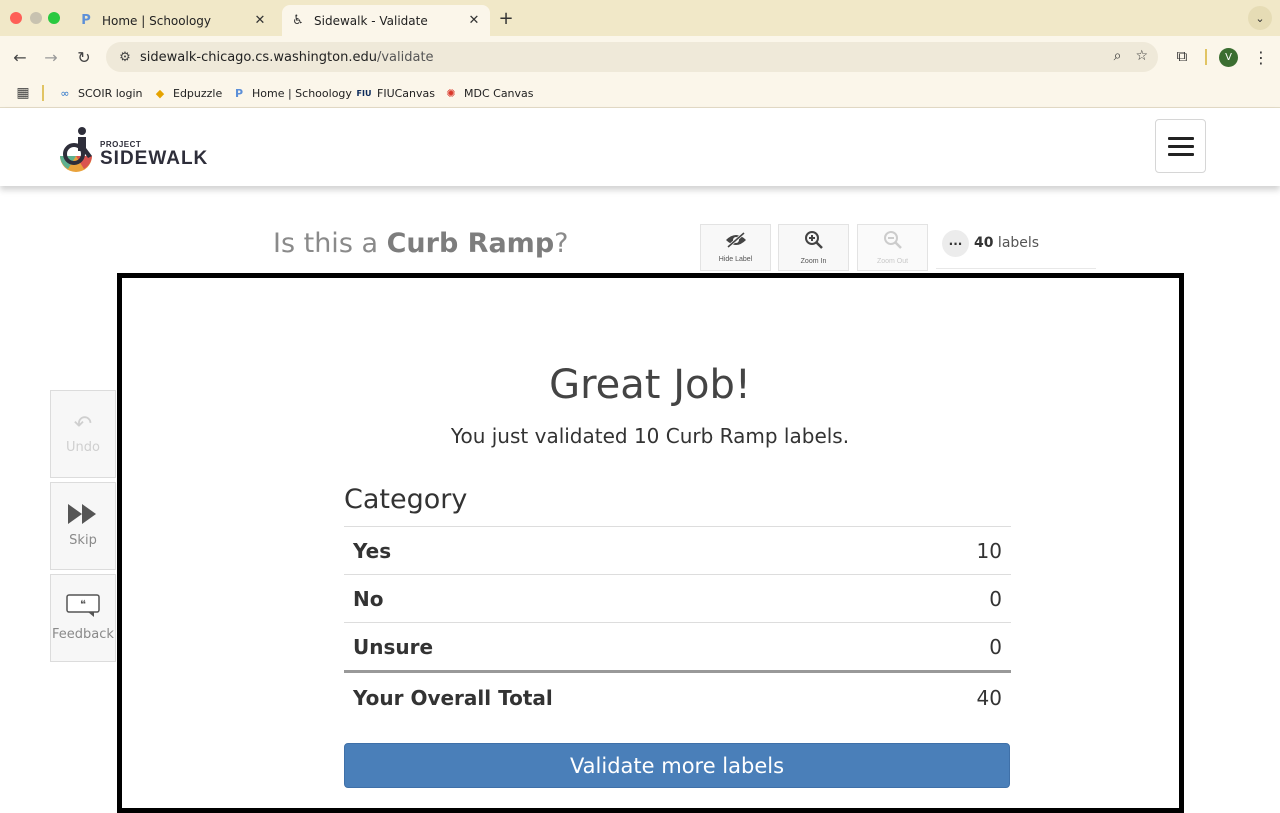  What do you see at coordinates (1118, 56) in the screenshot?
I see `zoom-icon: ⌕` at bounding box center [1118, 56].